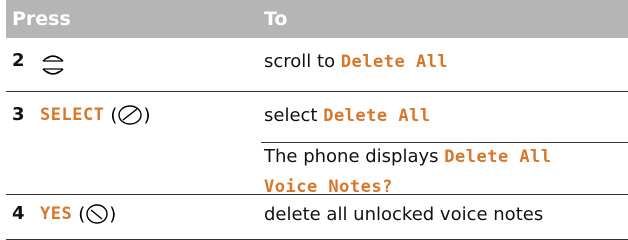  What do you see at coordinates (354, 156) in the screenshot?
I see `note-text: The phone displays` at bounding box center [354, 156].